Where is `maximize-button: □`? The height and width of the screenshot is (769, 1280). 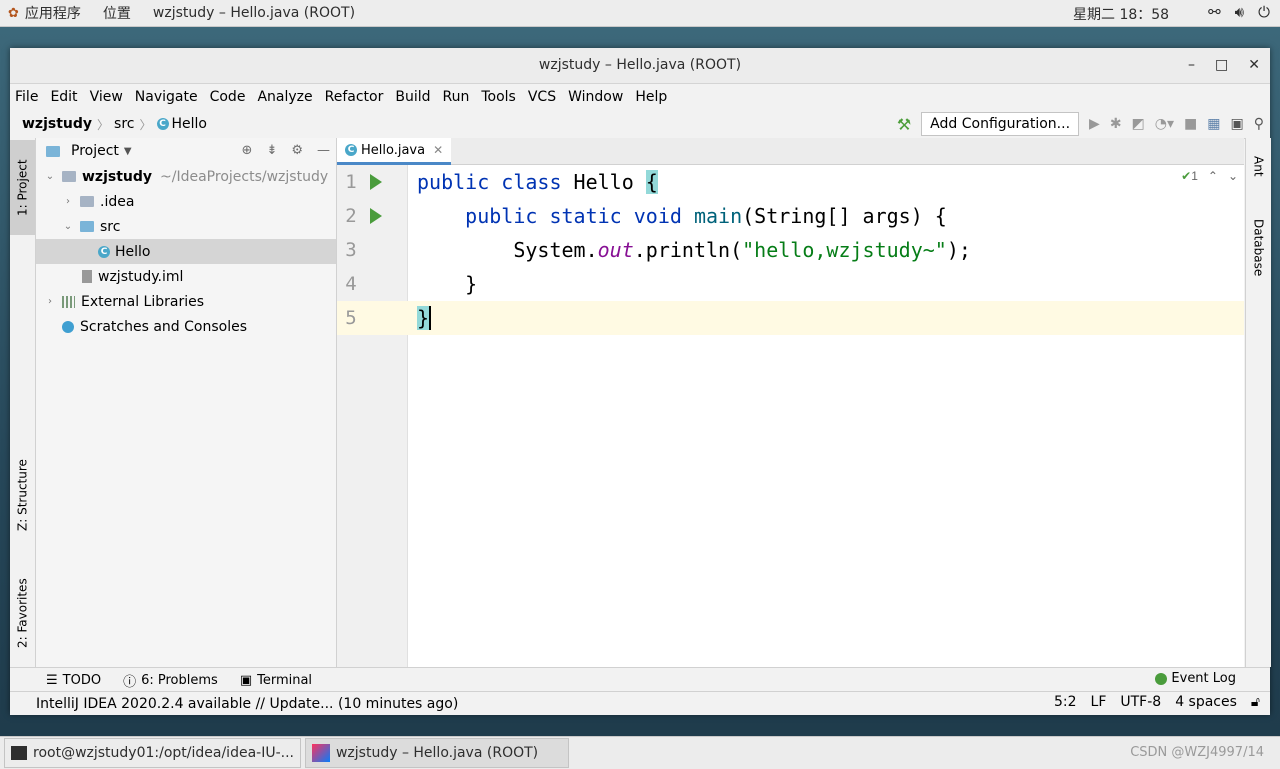
maximize-button: □ is located at coordinates (1221, 65).